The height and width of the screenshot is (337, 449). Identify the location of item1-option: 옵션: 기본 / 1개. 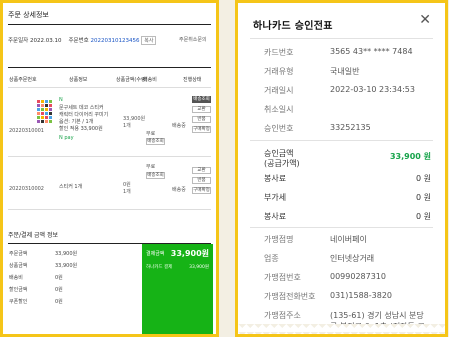
(76, 122).